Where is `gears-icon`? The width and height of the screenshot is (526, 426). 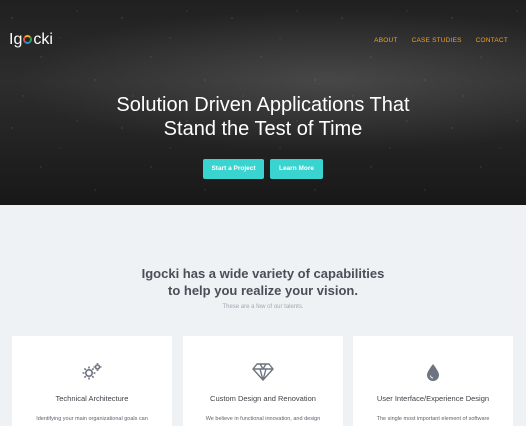
gears-icon is located at coordinates (92, 372).